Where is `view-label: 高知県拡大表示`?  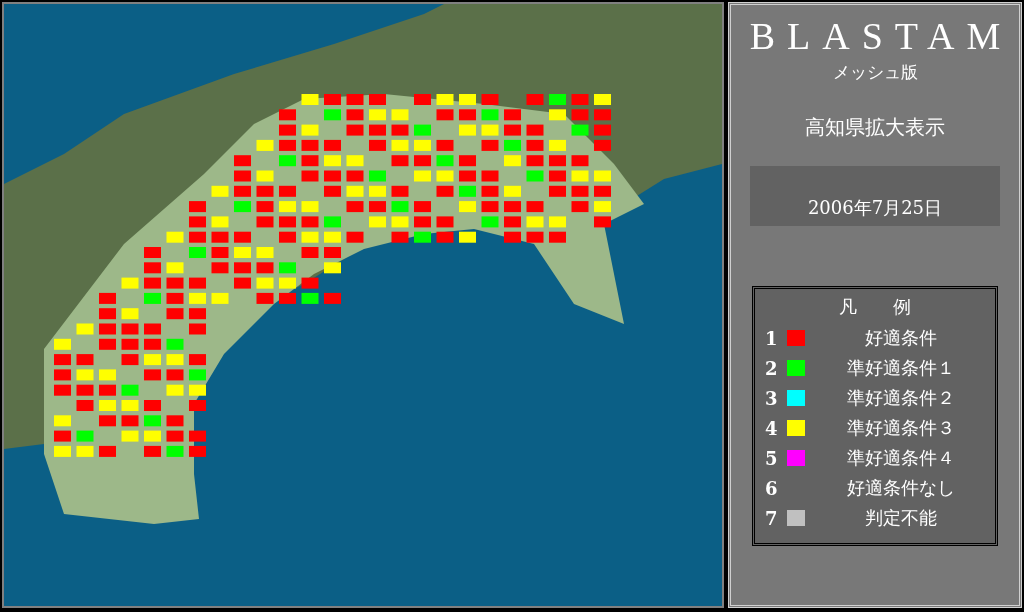 view-label: 高知県拡大表示 is located at coordinates (875, 127).